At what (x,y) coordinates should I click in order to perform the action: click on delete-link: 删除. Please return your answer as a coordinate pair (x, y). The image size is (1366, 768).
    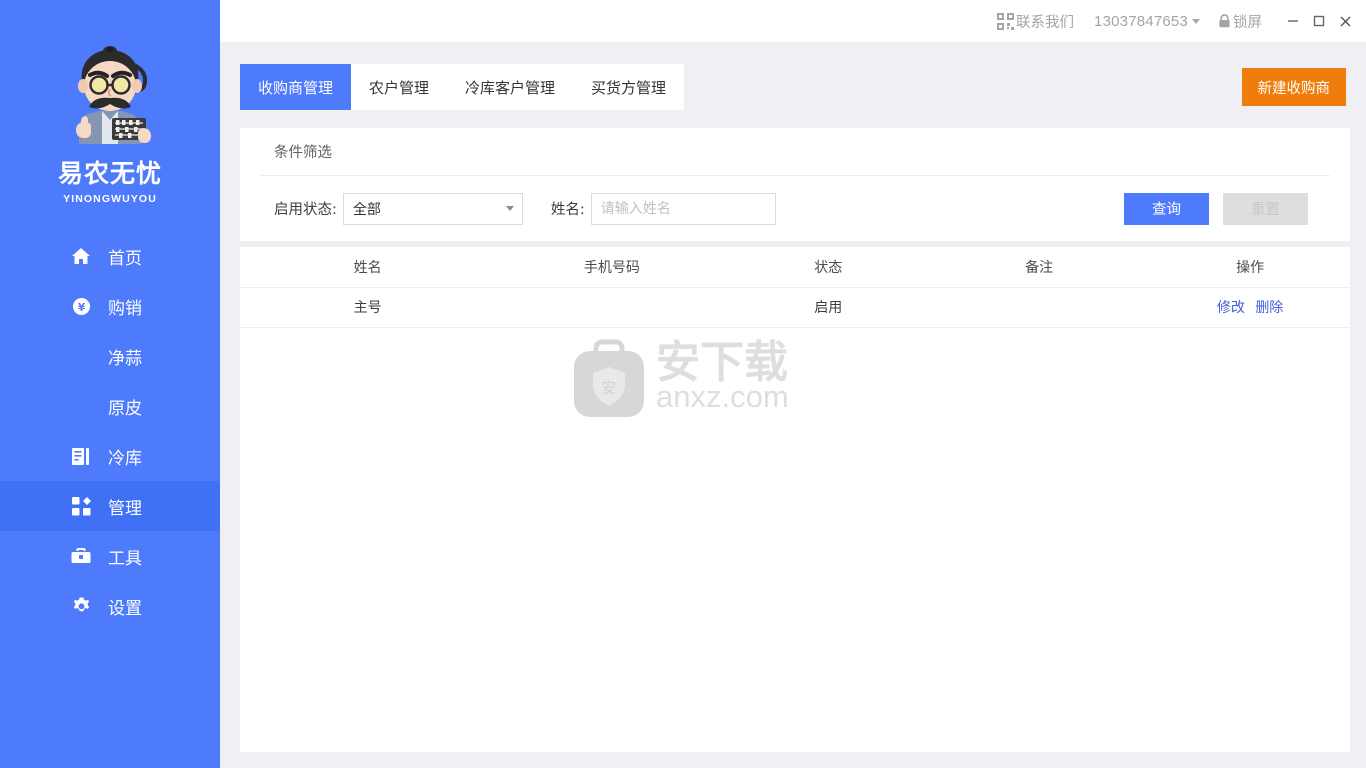
    Looking at the image, I should click on (1269, 308).